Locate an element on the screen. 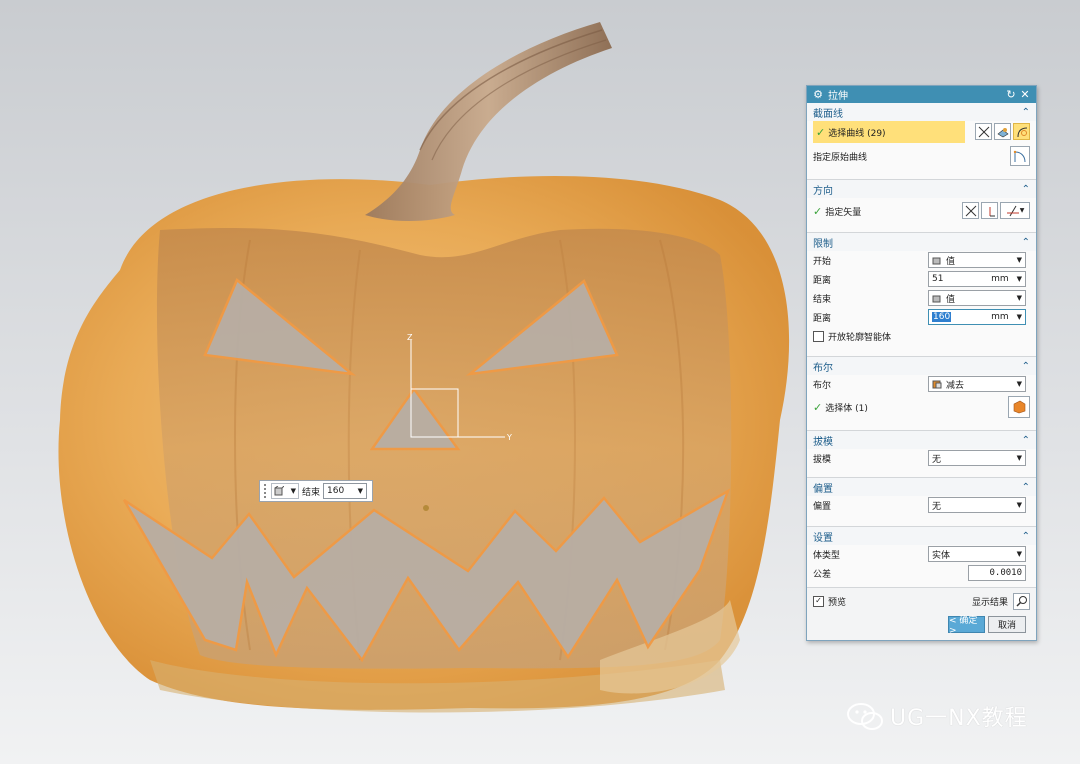 Image resolution: width=1080 pixels, height=764 pixels. boolean-group: 布尔 ⌃ 布尔 减去 ▼ ✓ 选择体 (1) is located at coordinates (921, 394).